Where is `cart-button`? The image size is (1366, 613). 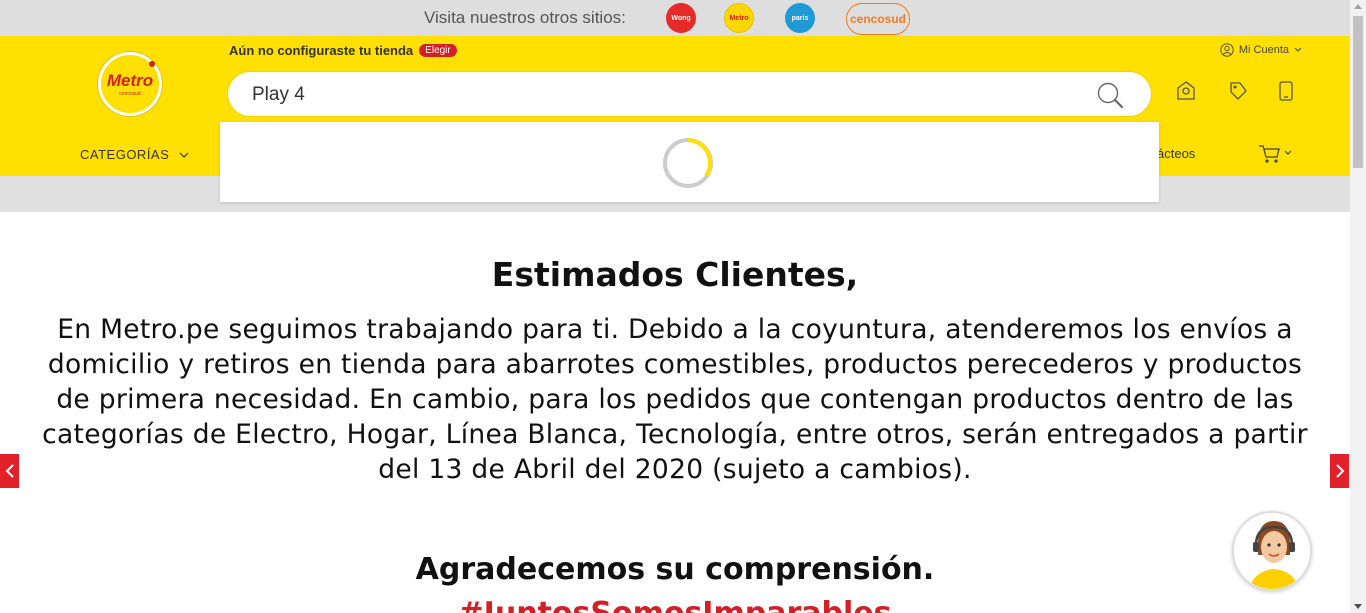 cart-button is located at coordinates (1276, 154).